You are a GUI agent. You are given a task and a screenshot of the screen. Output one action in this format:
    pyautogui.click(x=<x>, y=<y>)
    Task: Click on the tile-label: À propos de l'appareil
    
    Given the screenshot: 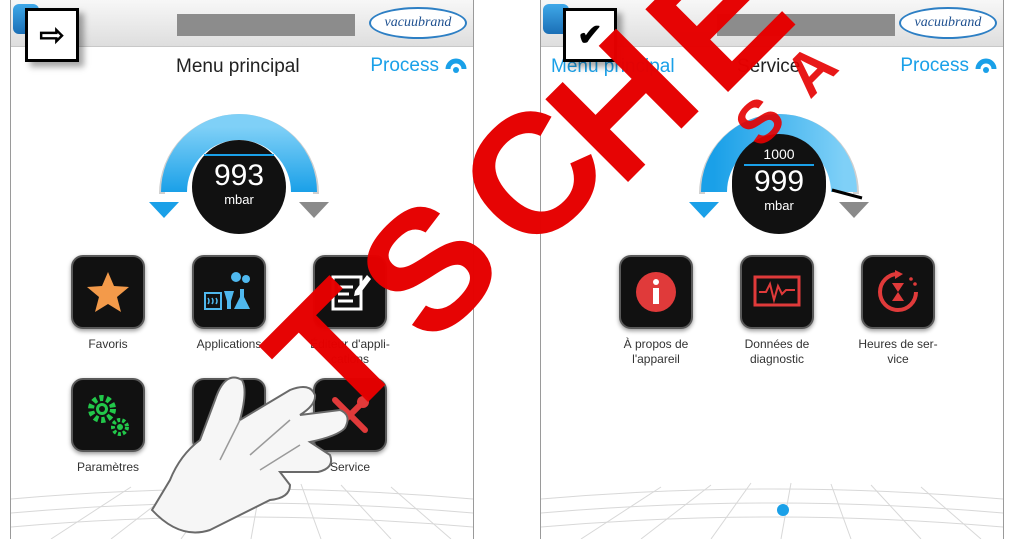 What is the action you would take?
    pyautogui.click(x=656, y=351)
    